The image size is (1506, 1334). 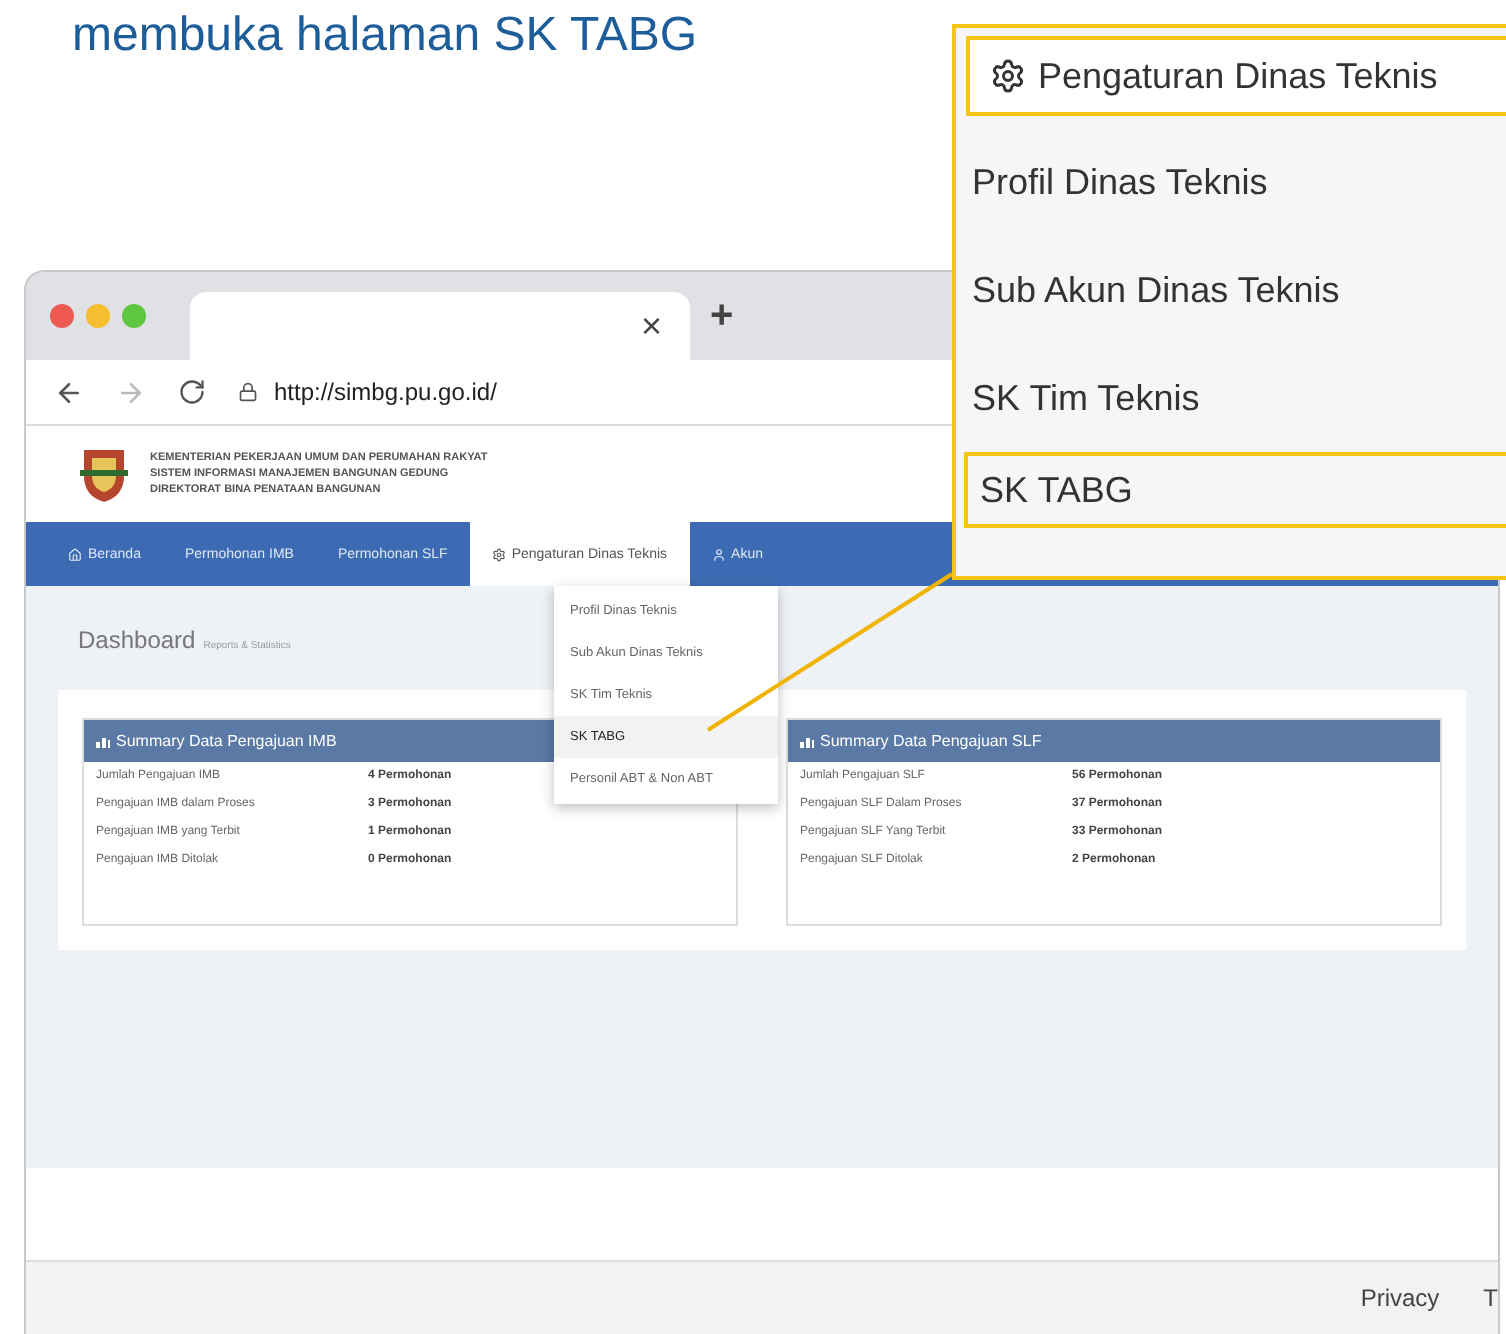 What do you see at coordinates (386, 36) in the screenshot?
I see `heading: membuka halaman SK TABG` at bounding box center [386, 36].